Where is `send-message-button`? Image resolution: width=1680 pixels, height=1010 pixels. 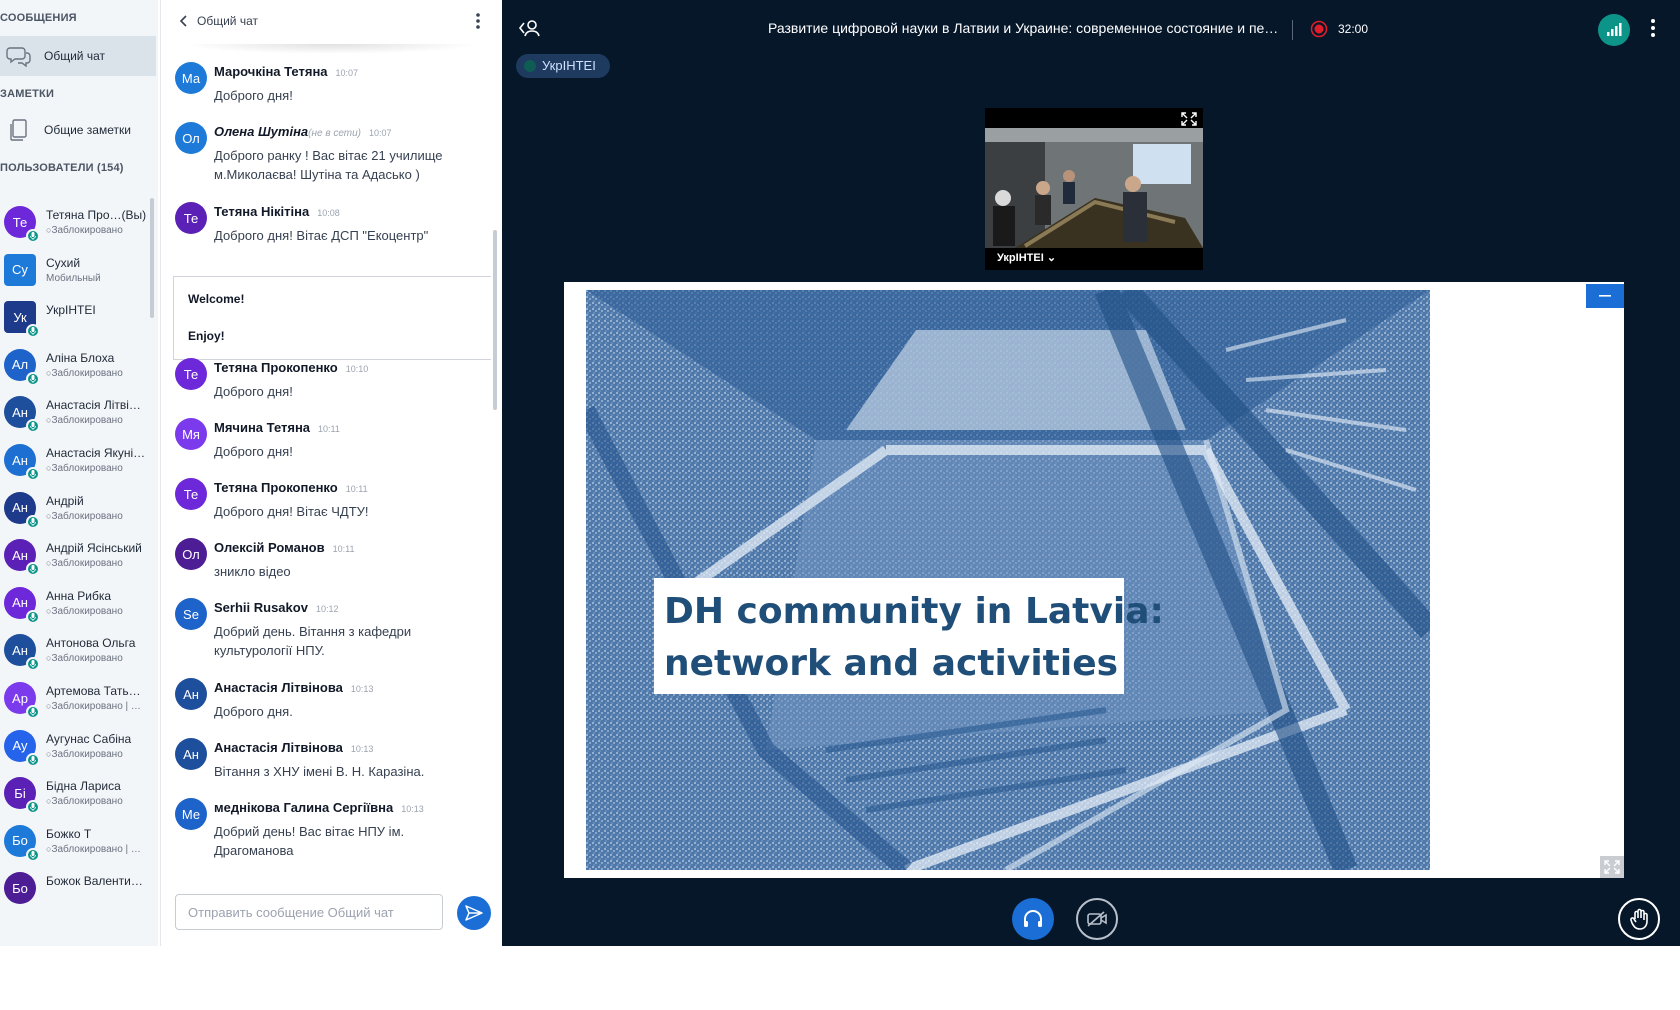
send-message-button is located at coordinates (474, 913).